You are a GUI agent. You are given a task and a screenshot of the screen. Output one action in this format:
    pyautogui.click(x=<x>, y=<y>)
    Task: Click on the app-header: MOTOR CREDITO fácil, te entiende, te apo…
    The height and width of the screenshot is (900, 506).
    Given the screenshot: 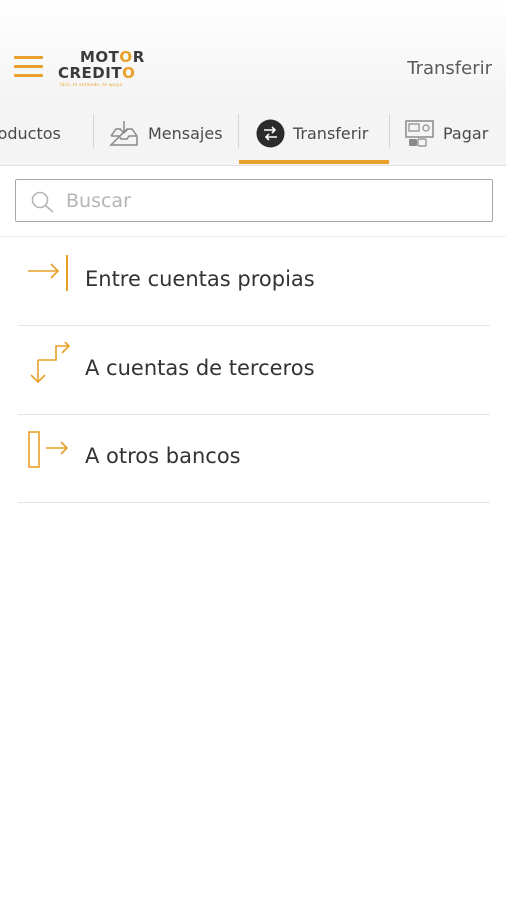 What is the action you would take?
    pyautogui.click(x=253, y=50)
    